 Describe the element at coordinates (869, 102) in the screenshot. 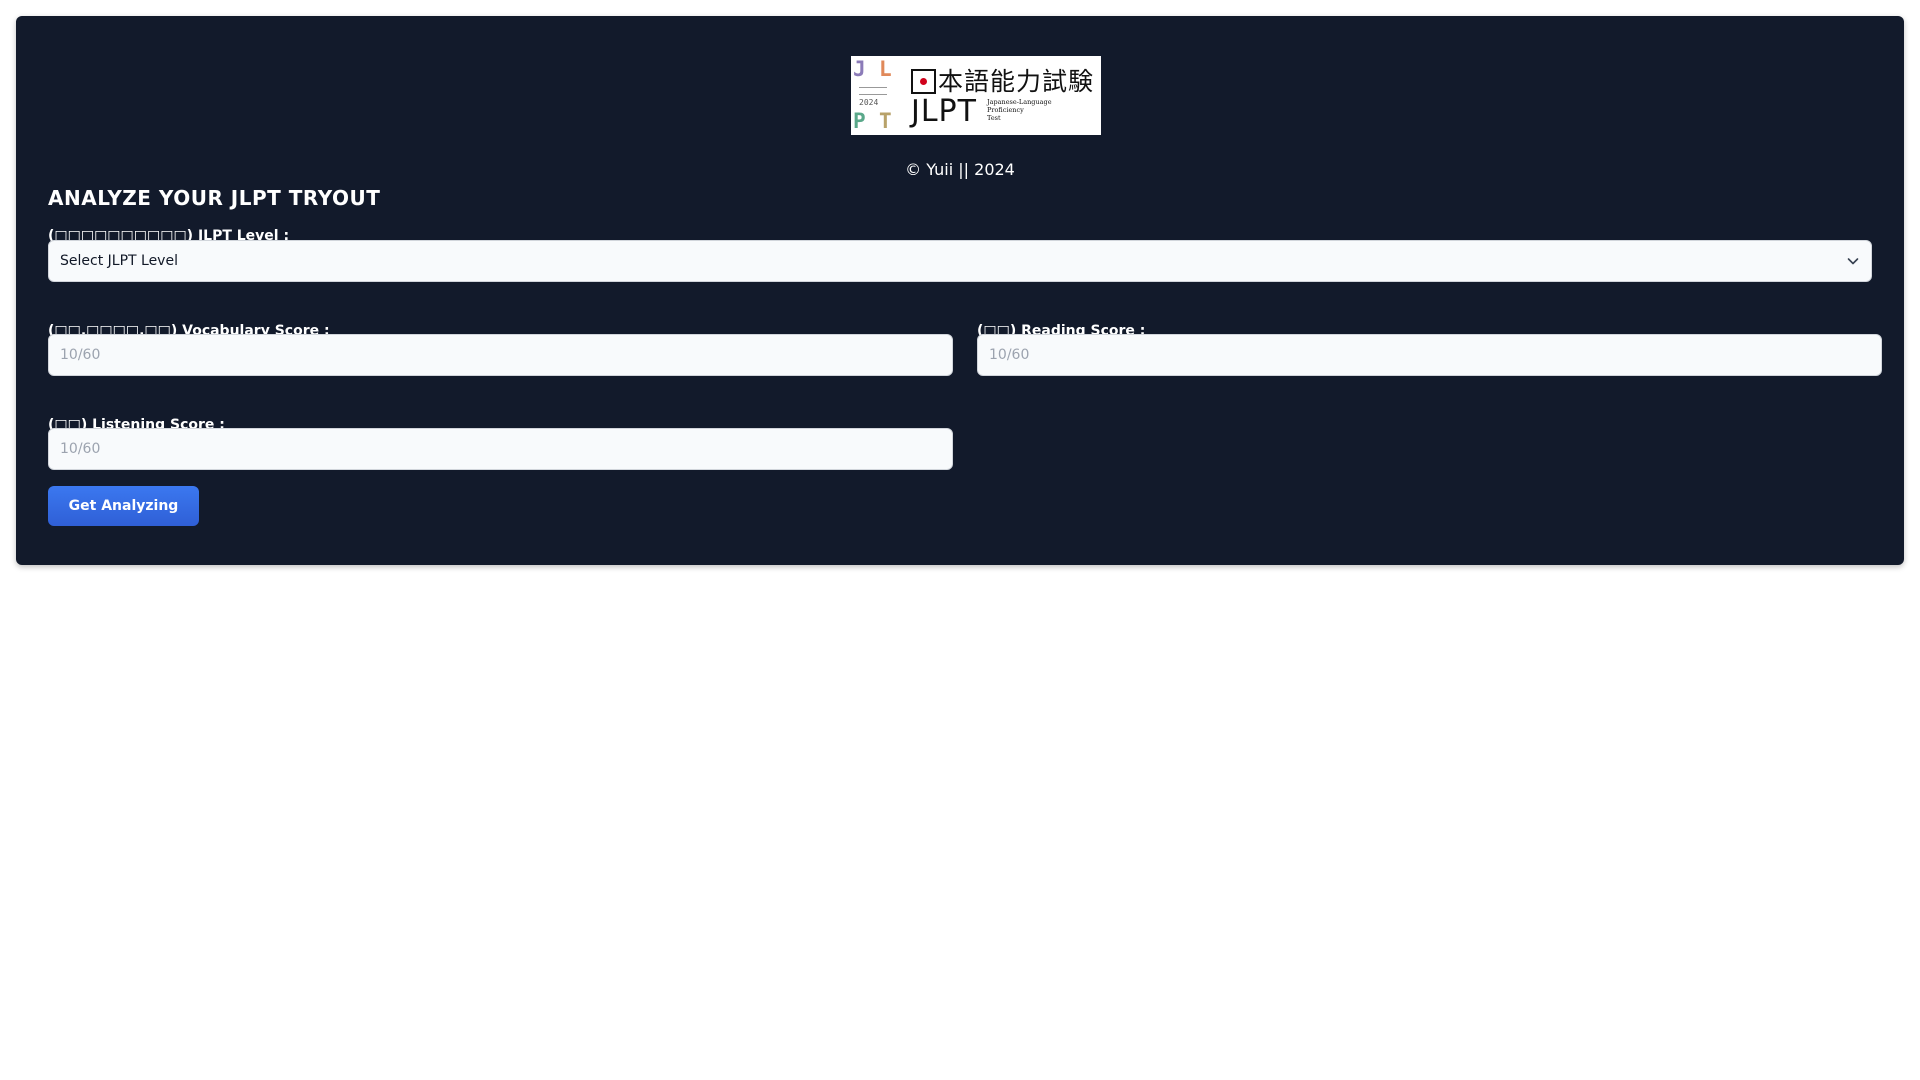

I see `logo-year: 2024` at that location.